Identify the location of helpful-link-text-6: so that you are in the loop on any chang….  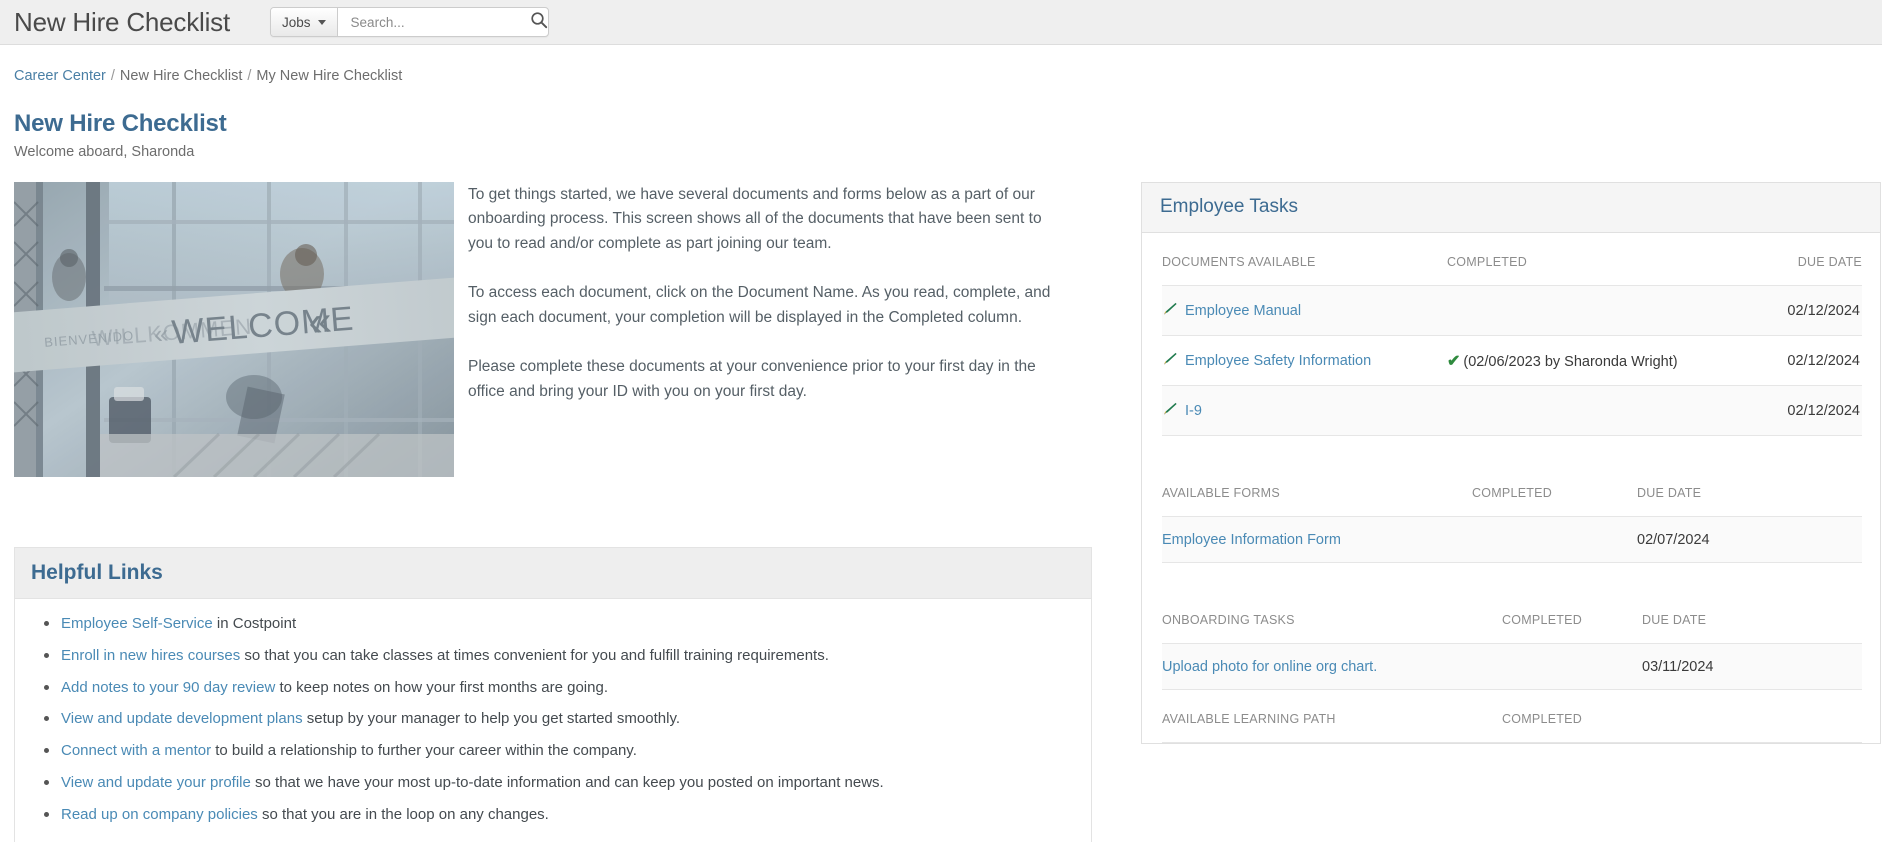
(403, 814).